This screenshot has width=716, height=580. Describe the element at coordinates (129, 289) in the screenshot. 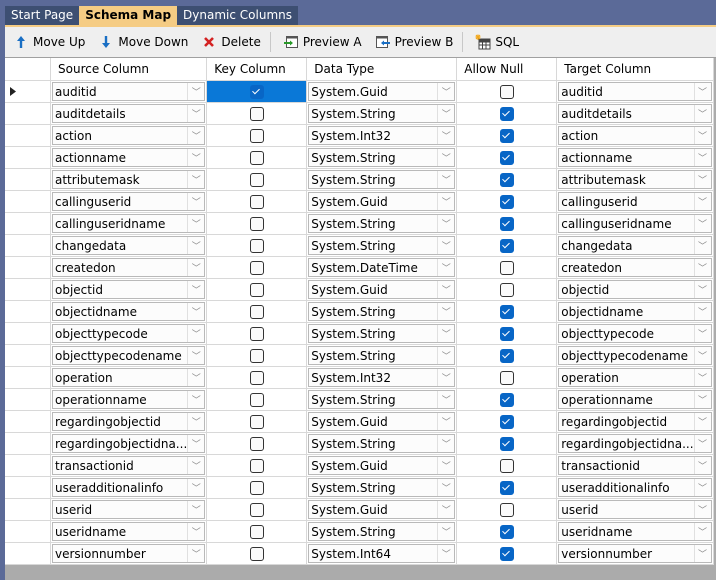

I see `source-column-cell: objectid ﹀` at that location.